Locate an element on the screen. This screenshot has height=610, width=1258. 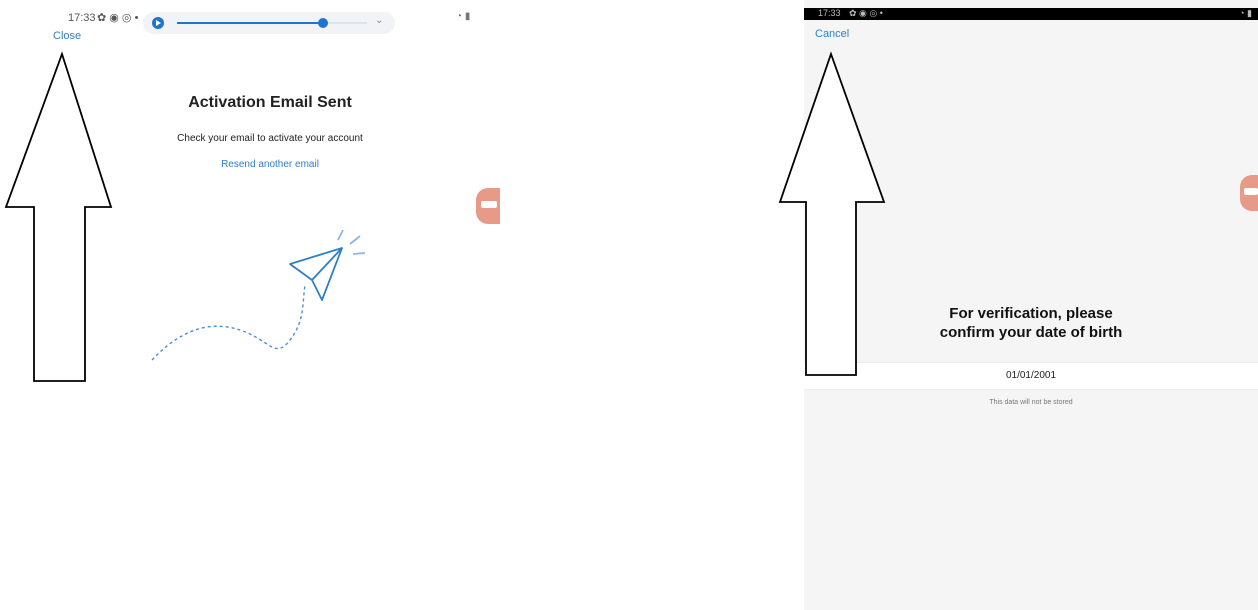
status-time: 17:33 is located at coordinates (82, 18).